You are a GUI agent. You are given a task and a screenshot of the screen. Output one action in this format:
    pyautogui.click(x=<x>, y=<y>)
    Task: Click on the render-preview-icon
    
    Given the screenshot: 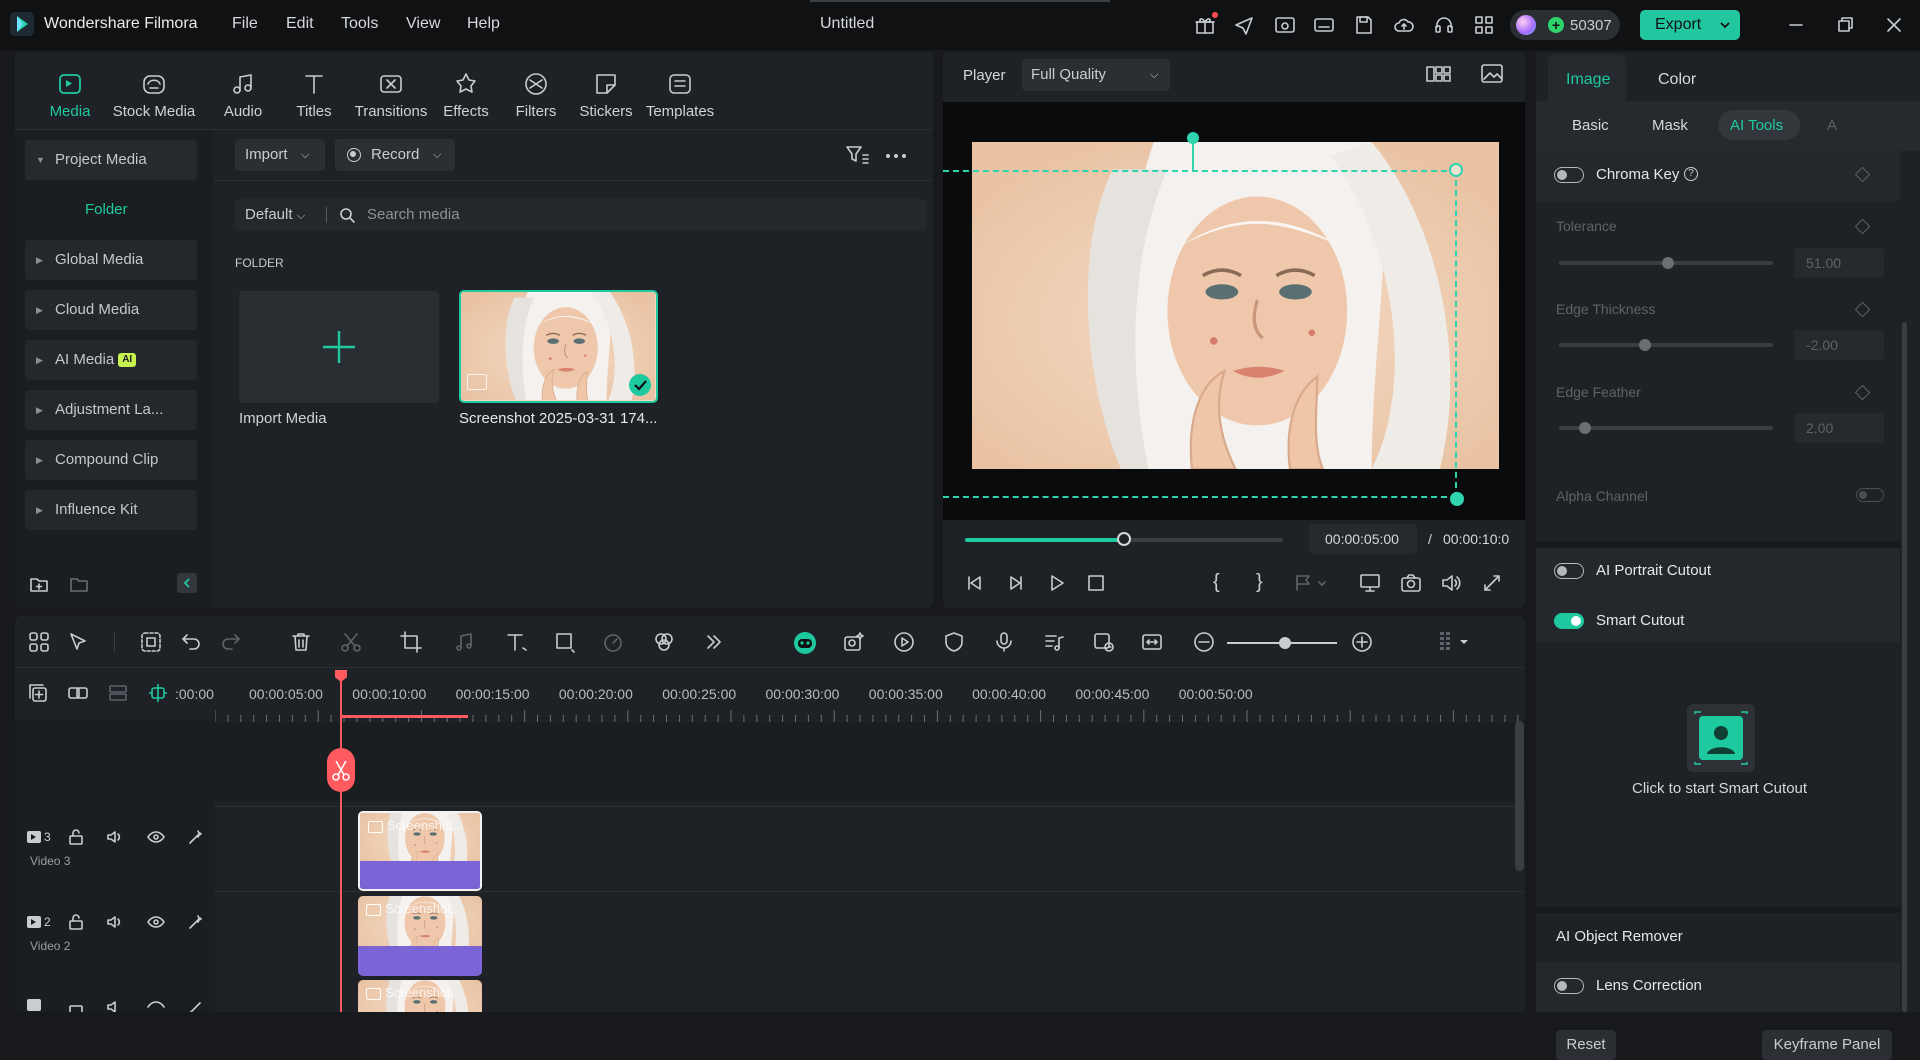 What is the action you would take?
    pyautogui.click(x=904, y=642)
    